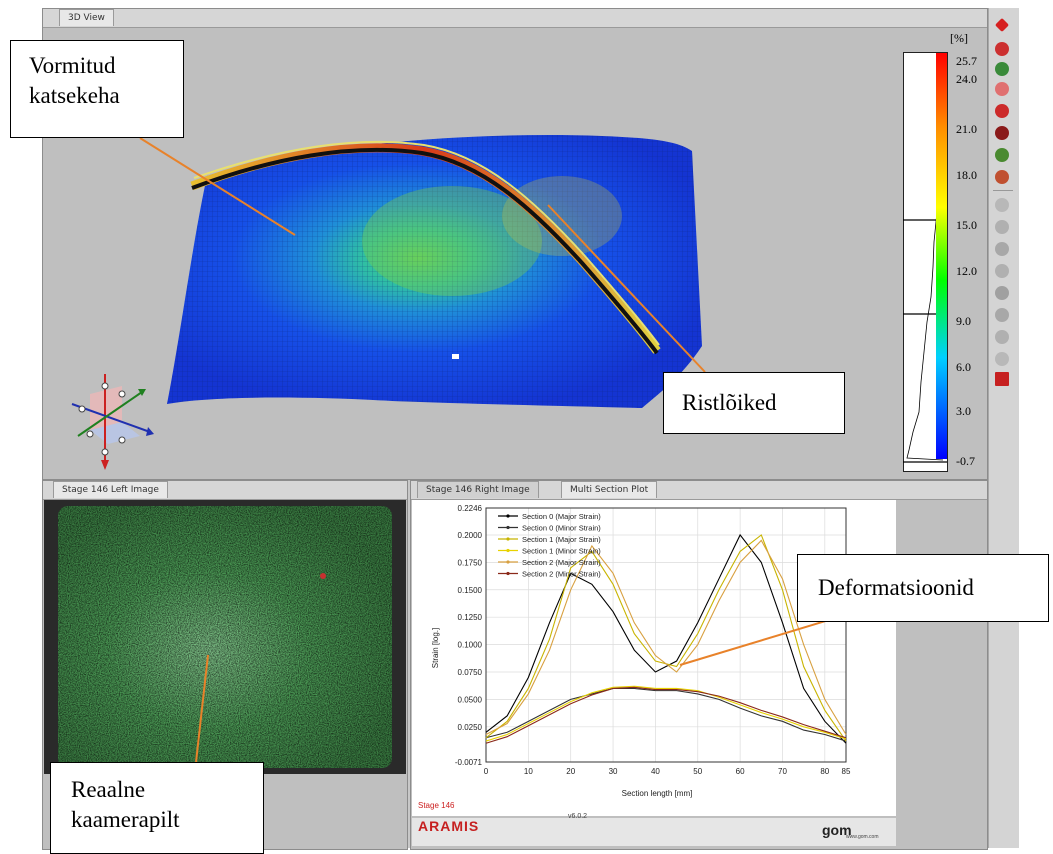 The height and width of the screenshot is (854, 1053). I want to click on tabstrip-left-image: Stage 146 Left Image, so click(225, 490).